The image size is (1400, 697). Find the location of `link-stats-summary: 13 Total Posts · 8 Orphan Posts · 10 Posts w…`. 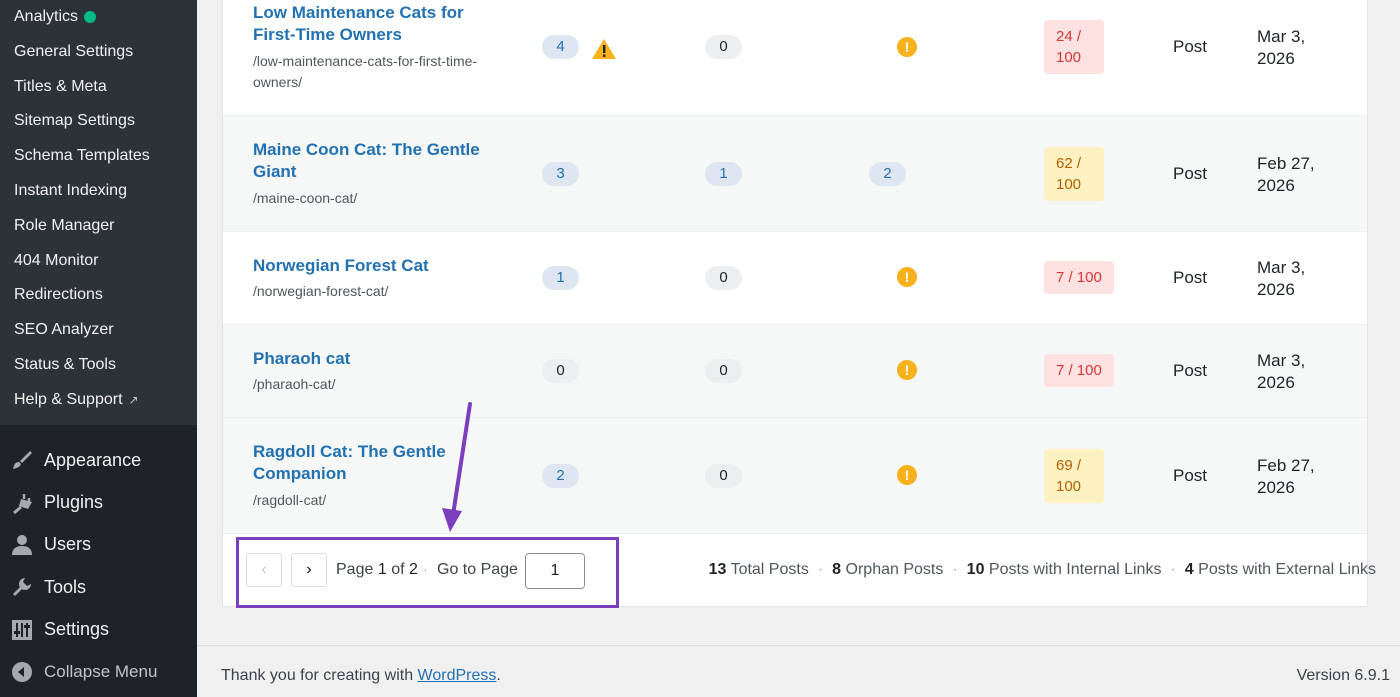

link-stats-summary: 13 Total Posts · 8 Orphan Posts · 10 Posts w… is located at coordinates (1042, 569).